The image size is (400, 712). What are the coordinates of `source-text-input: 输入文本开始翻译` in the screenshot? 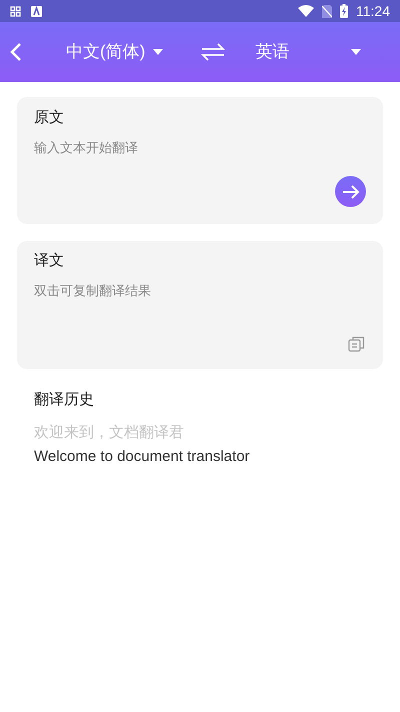 It's located at (200, 147).